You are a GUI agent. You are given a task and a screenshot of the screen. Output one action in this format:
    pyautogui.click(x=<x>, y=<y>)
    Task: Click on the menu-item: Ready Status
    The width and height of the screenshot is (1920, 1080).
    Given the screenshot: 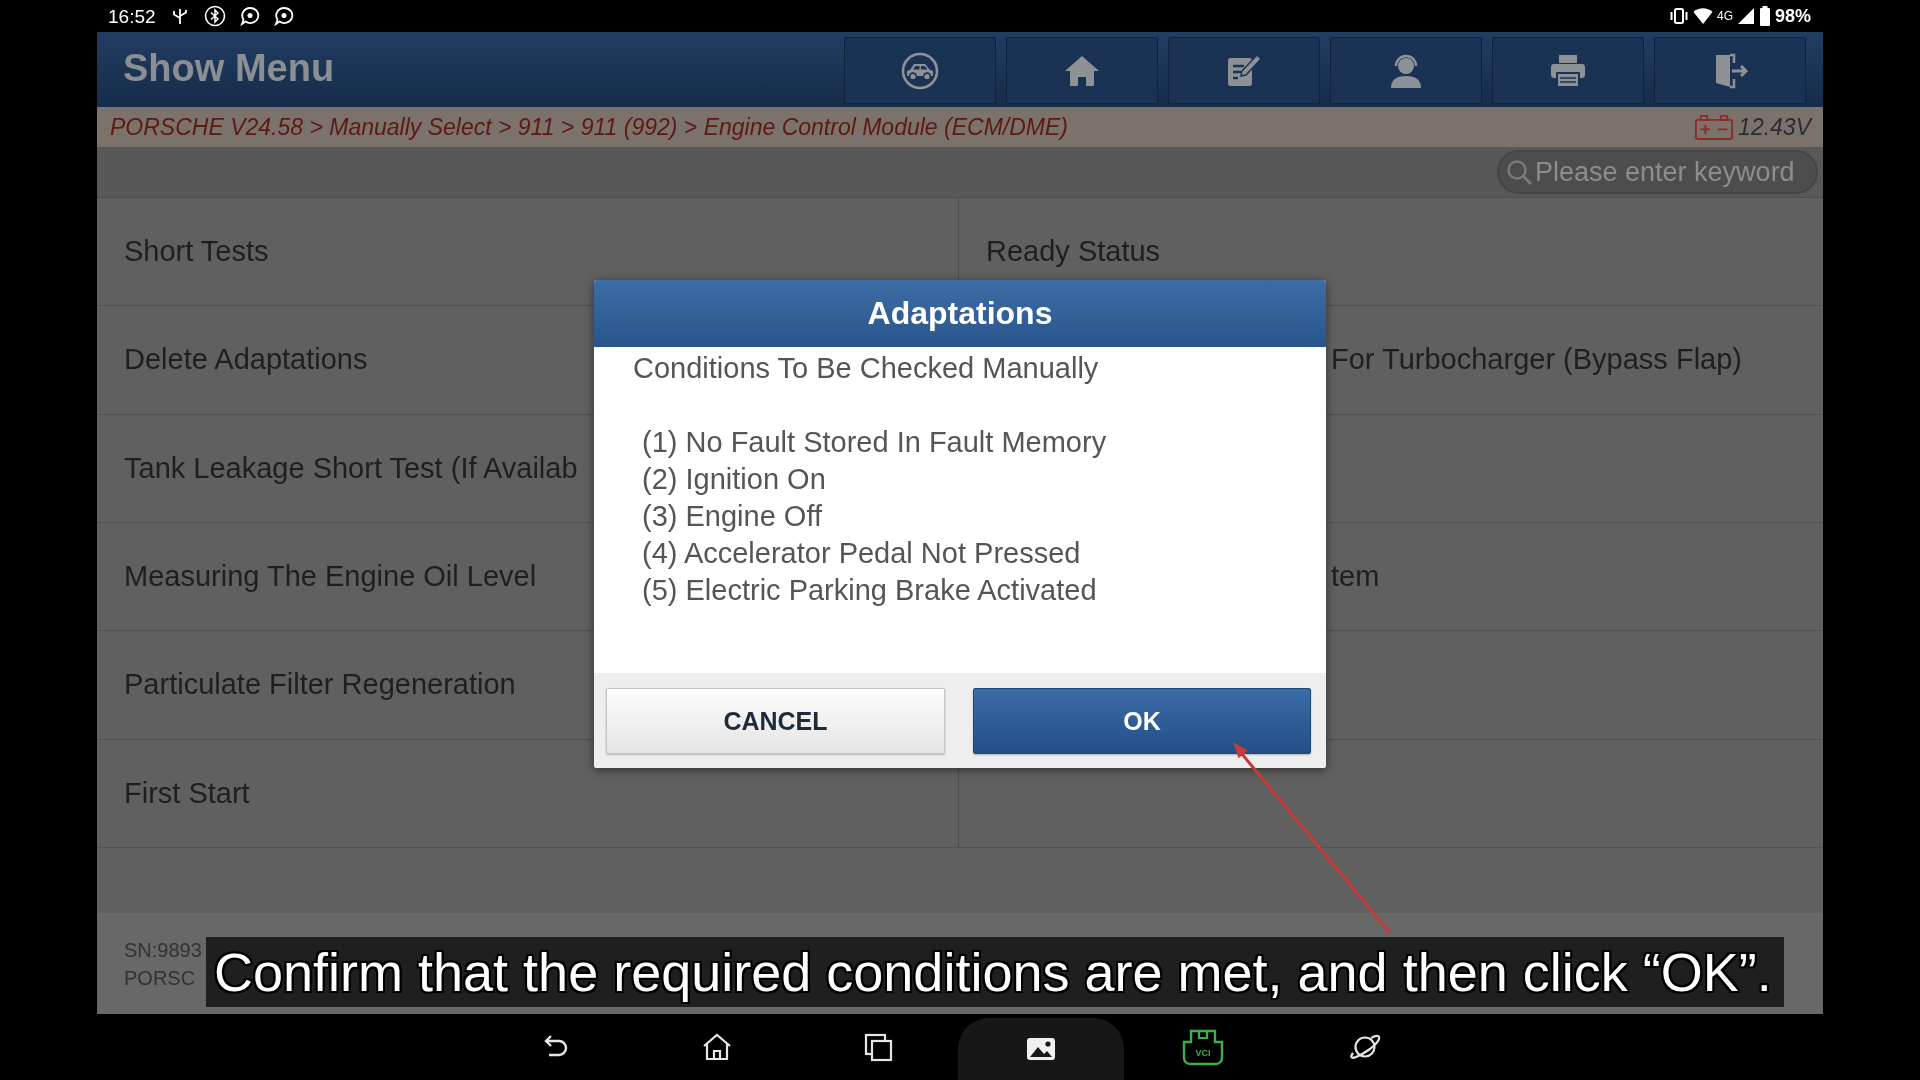 What is the action you would take?
    pyautogui.click(x=1073, y=252)
    